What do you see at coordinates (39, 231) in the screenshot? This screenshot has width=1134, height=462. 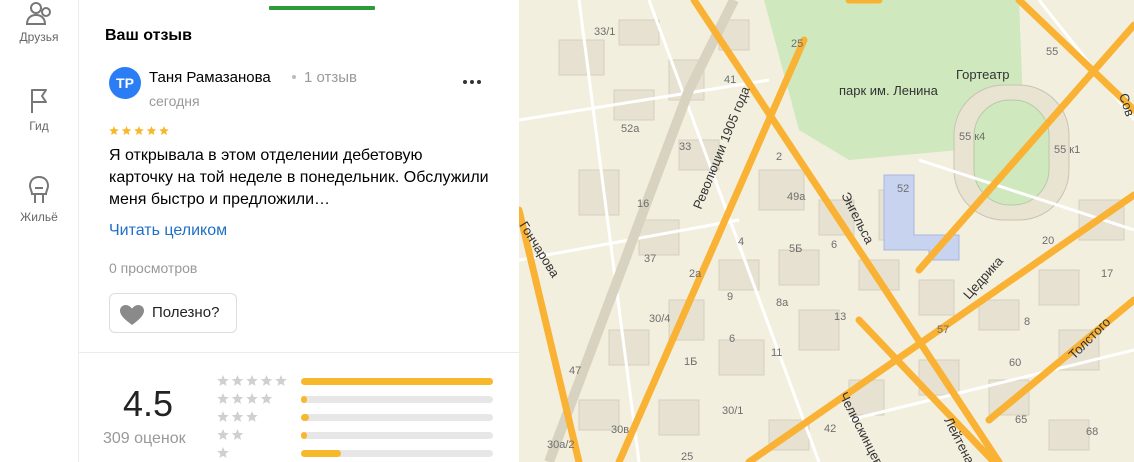 I see `left-rail: Друзья Гид Жильё` at bounding box center [39, 231].